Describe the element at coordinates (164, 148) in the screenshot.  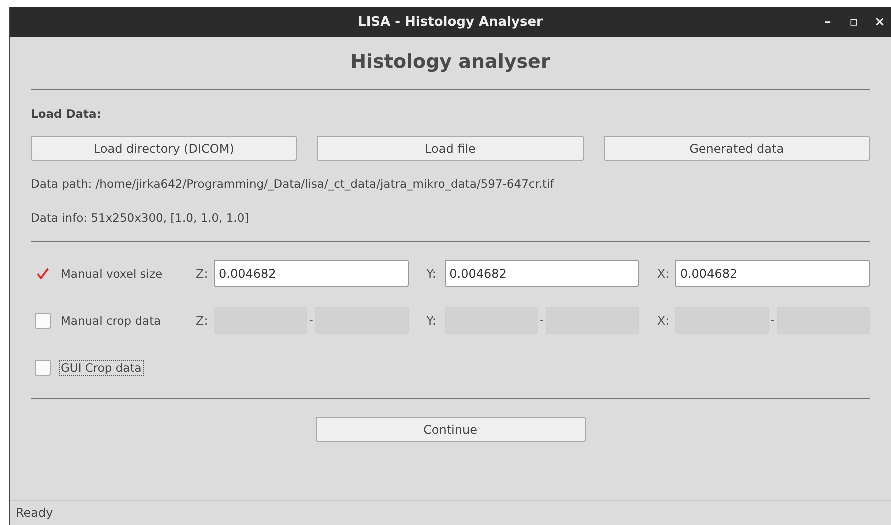
I see `load-button: Load directory (DICOM)` at that location.